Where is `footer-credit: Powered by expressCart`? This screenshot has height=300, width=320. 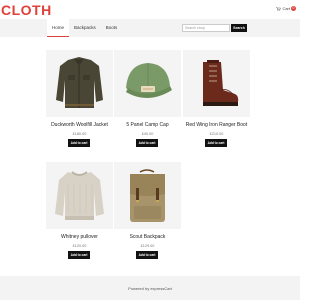
footer-credit: Powered by expressCart is located at coordinates (150, 288).